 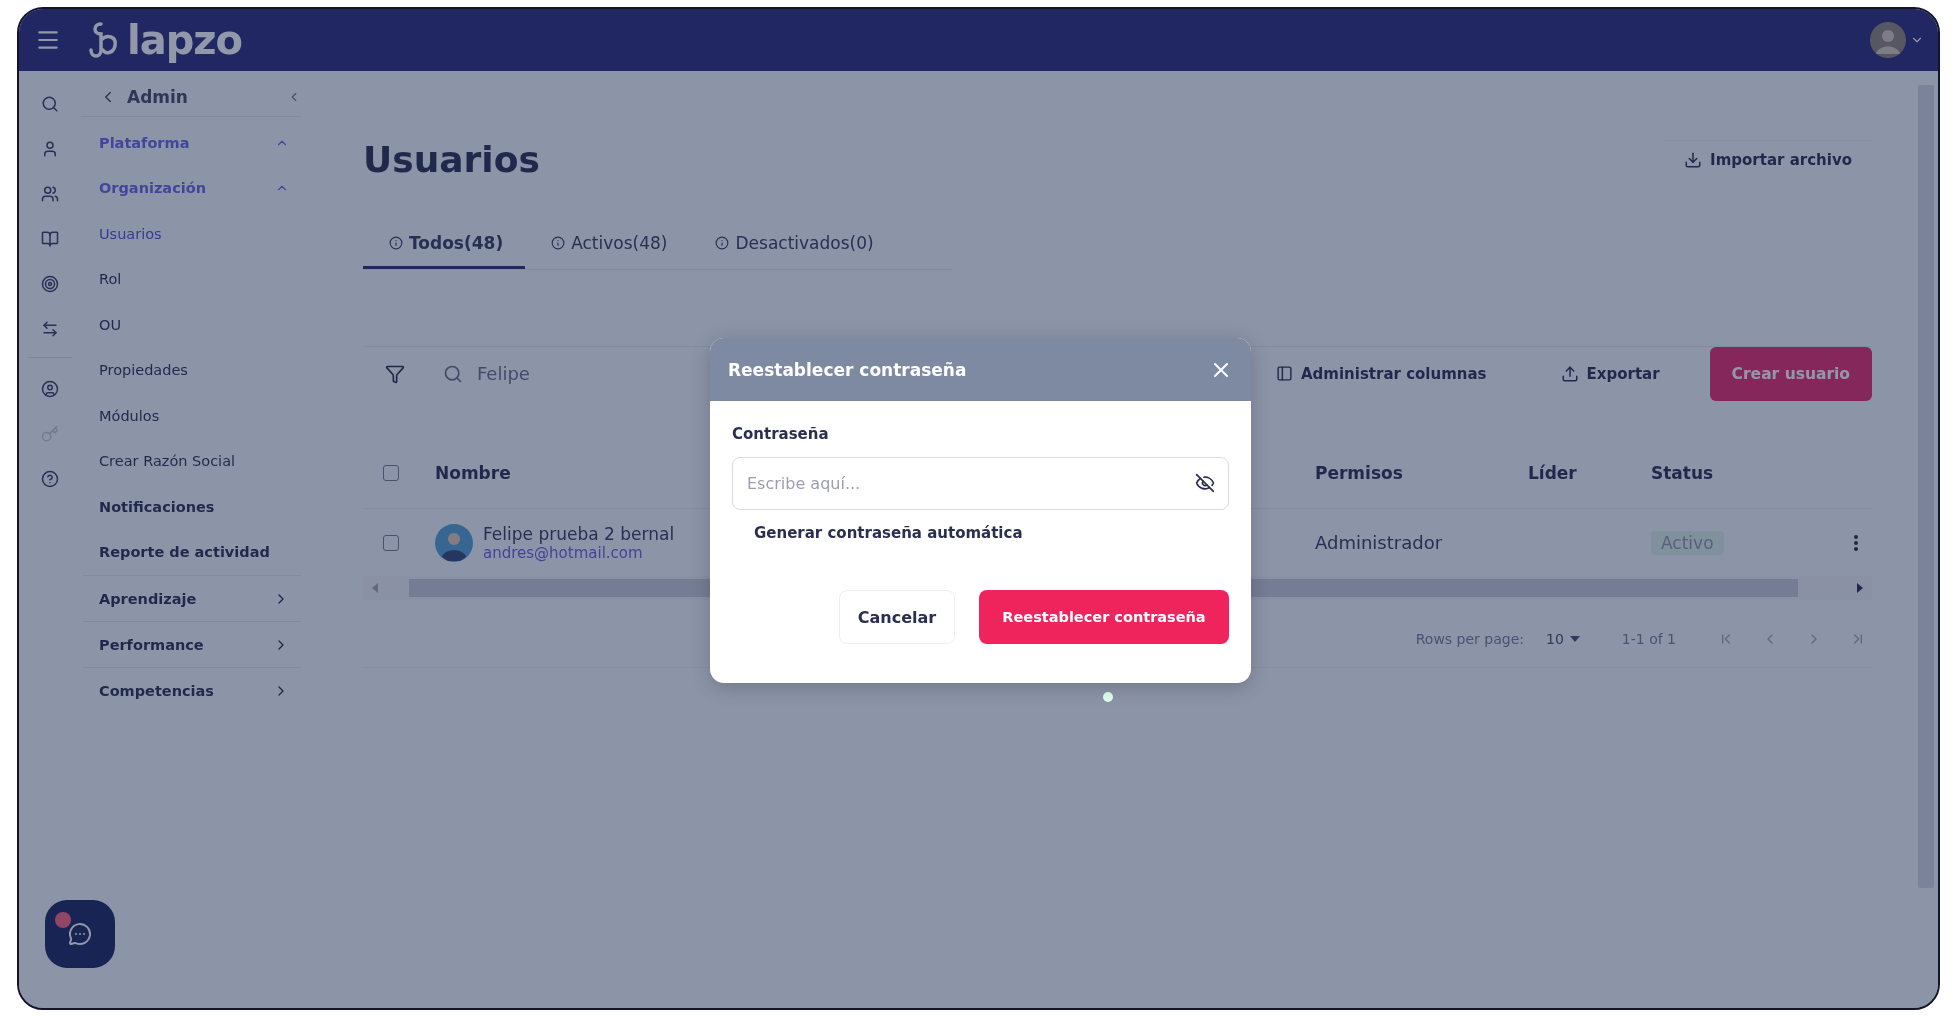 What do you see at coordinates (143, 96) in the screenshot?
I see `back-button: Admin` at bounding box center [143, 96].